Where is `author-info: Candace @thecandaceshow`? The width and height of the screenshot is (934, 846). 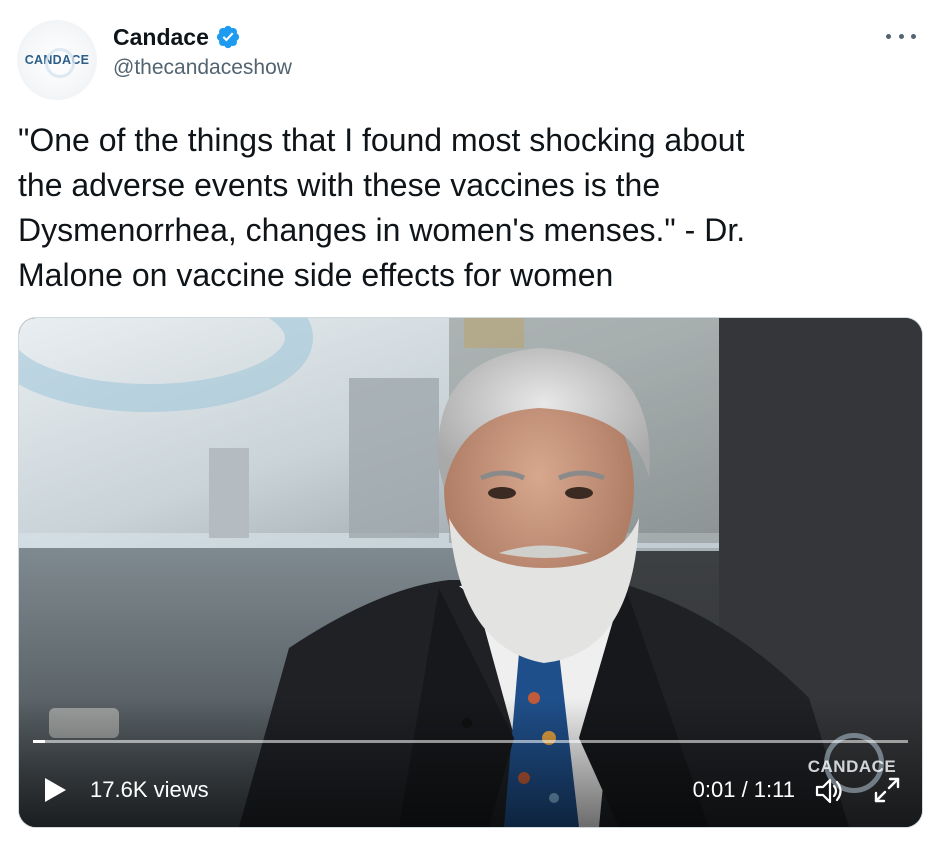
author-info: Candace @thecandaceshow is located at coordinates (202, 51).